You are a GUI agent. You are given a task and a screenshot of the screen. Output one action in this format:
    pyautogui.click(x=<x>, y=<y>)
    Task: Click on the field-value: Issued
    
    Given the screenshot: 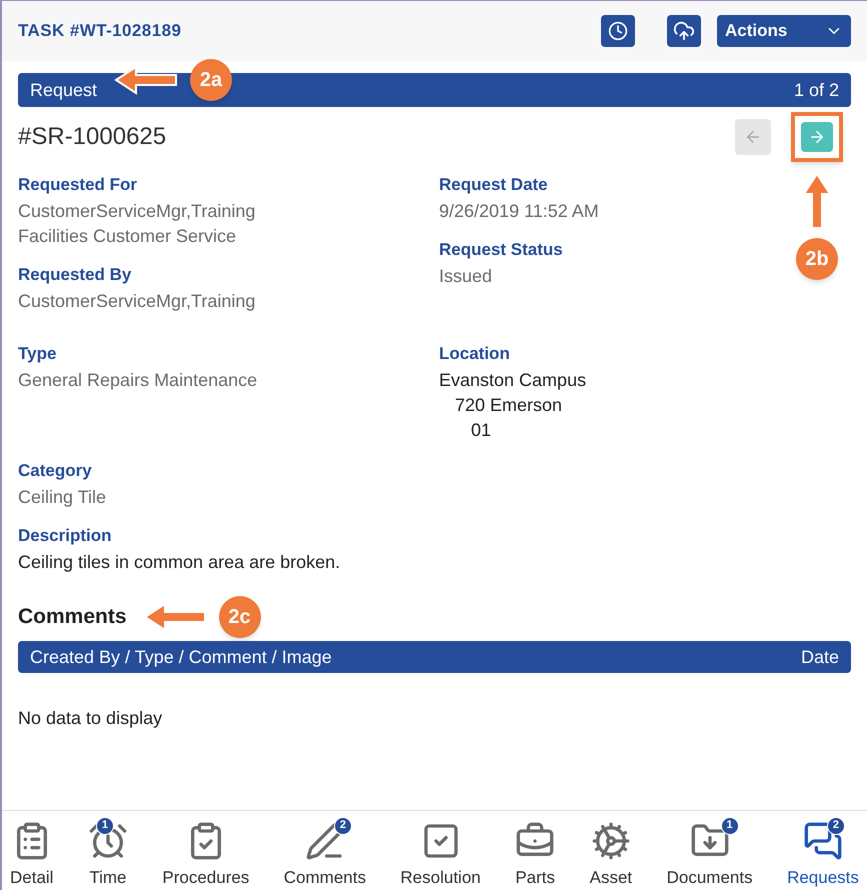 What is the action you would take?
    pyautogui.click(x=465, y=276)
    